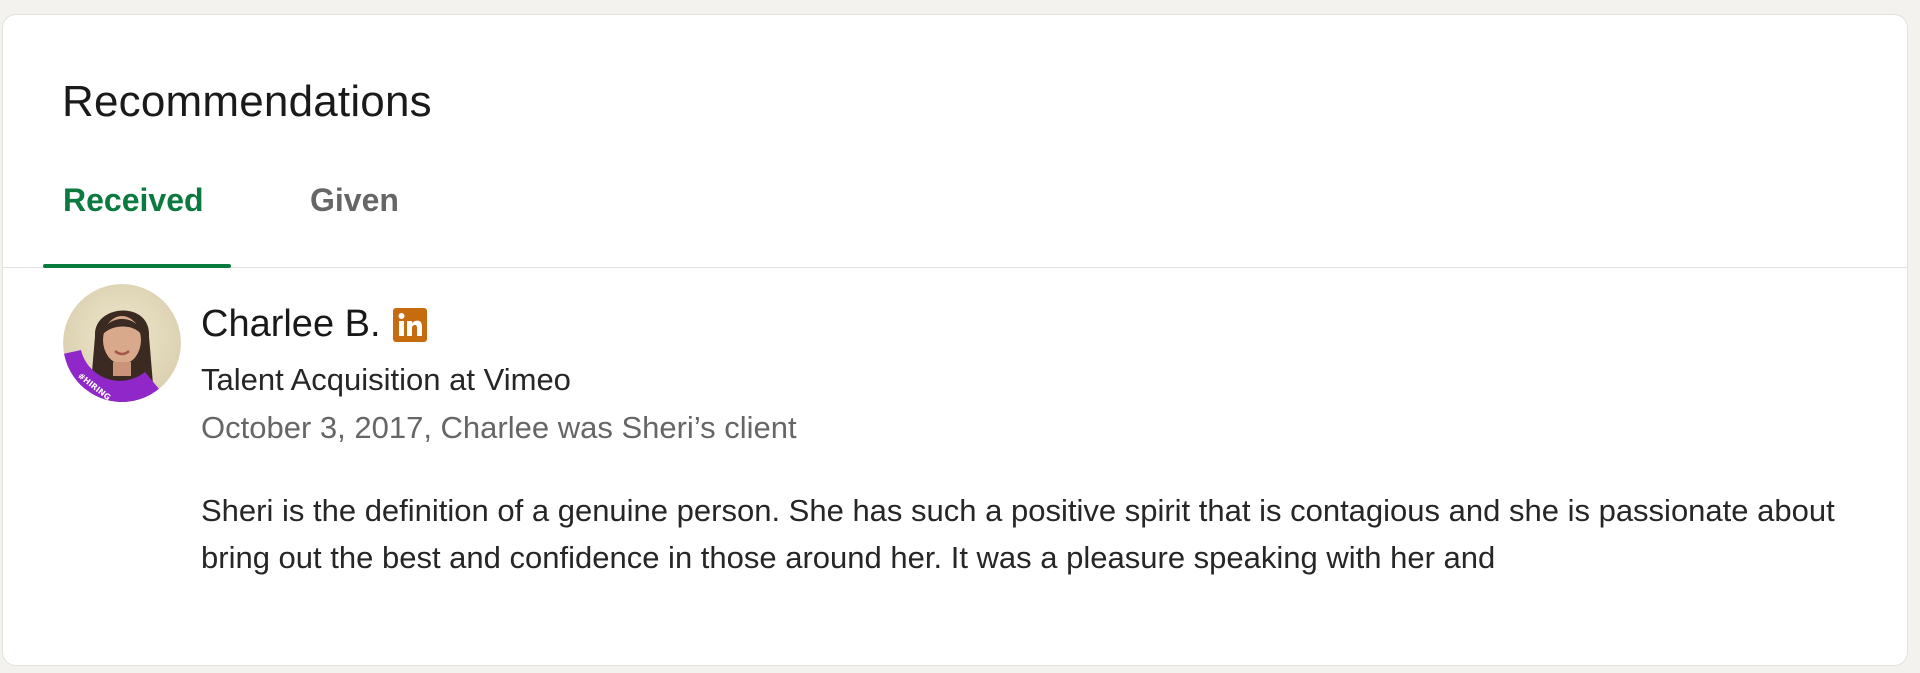 The width and height of the screenshot is (1920, 673). I want to click on recommender-name: Charlee B., so click(291, 324).